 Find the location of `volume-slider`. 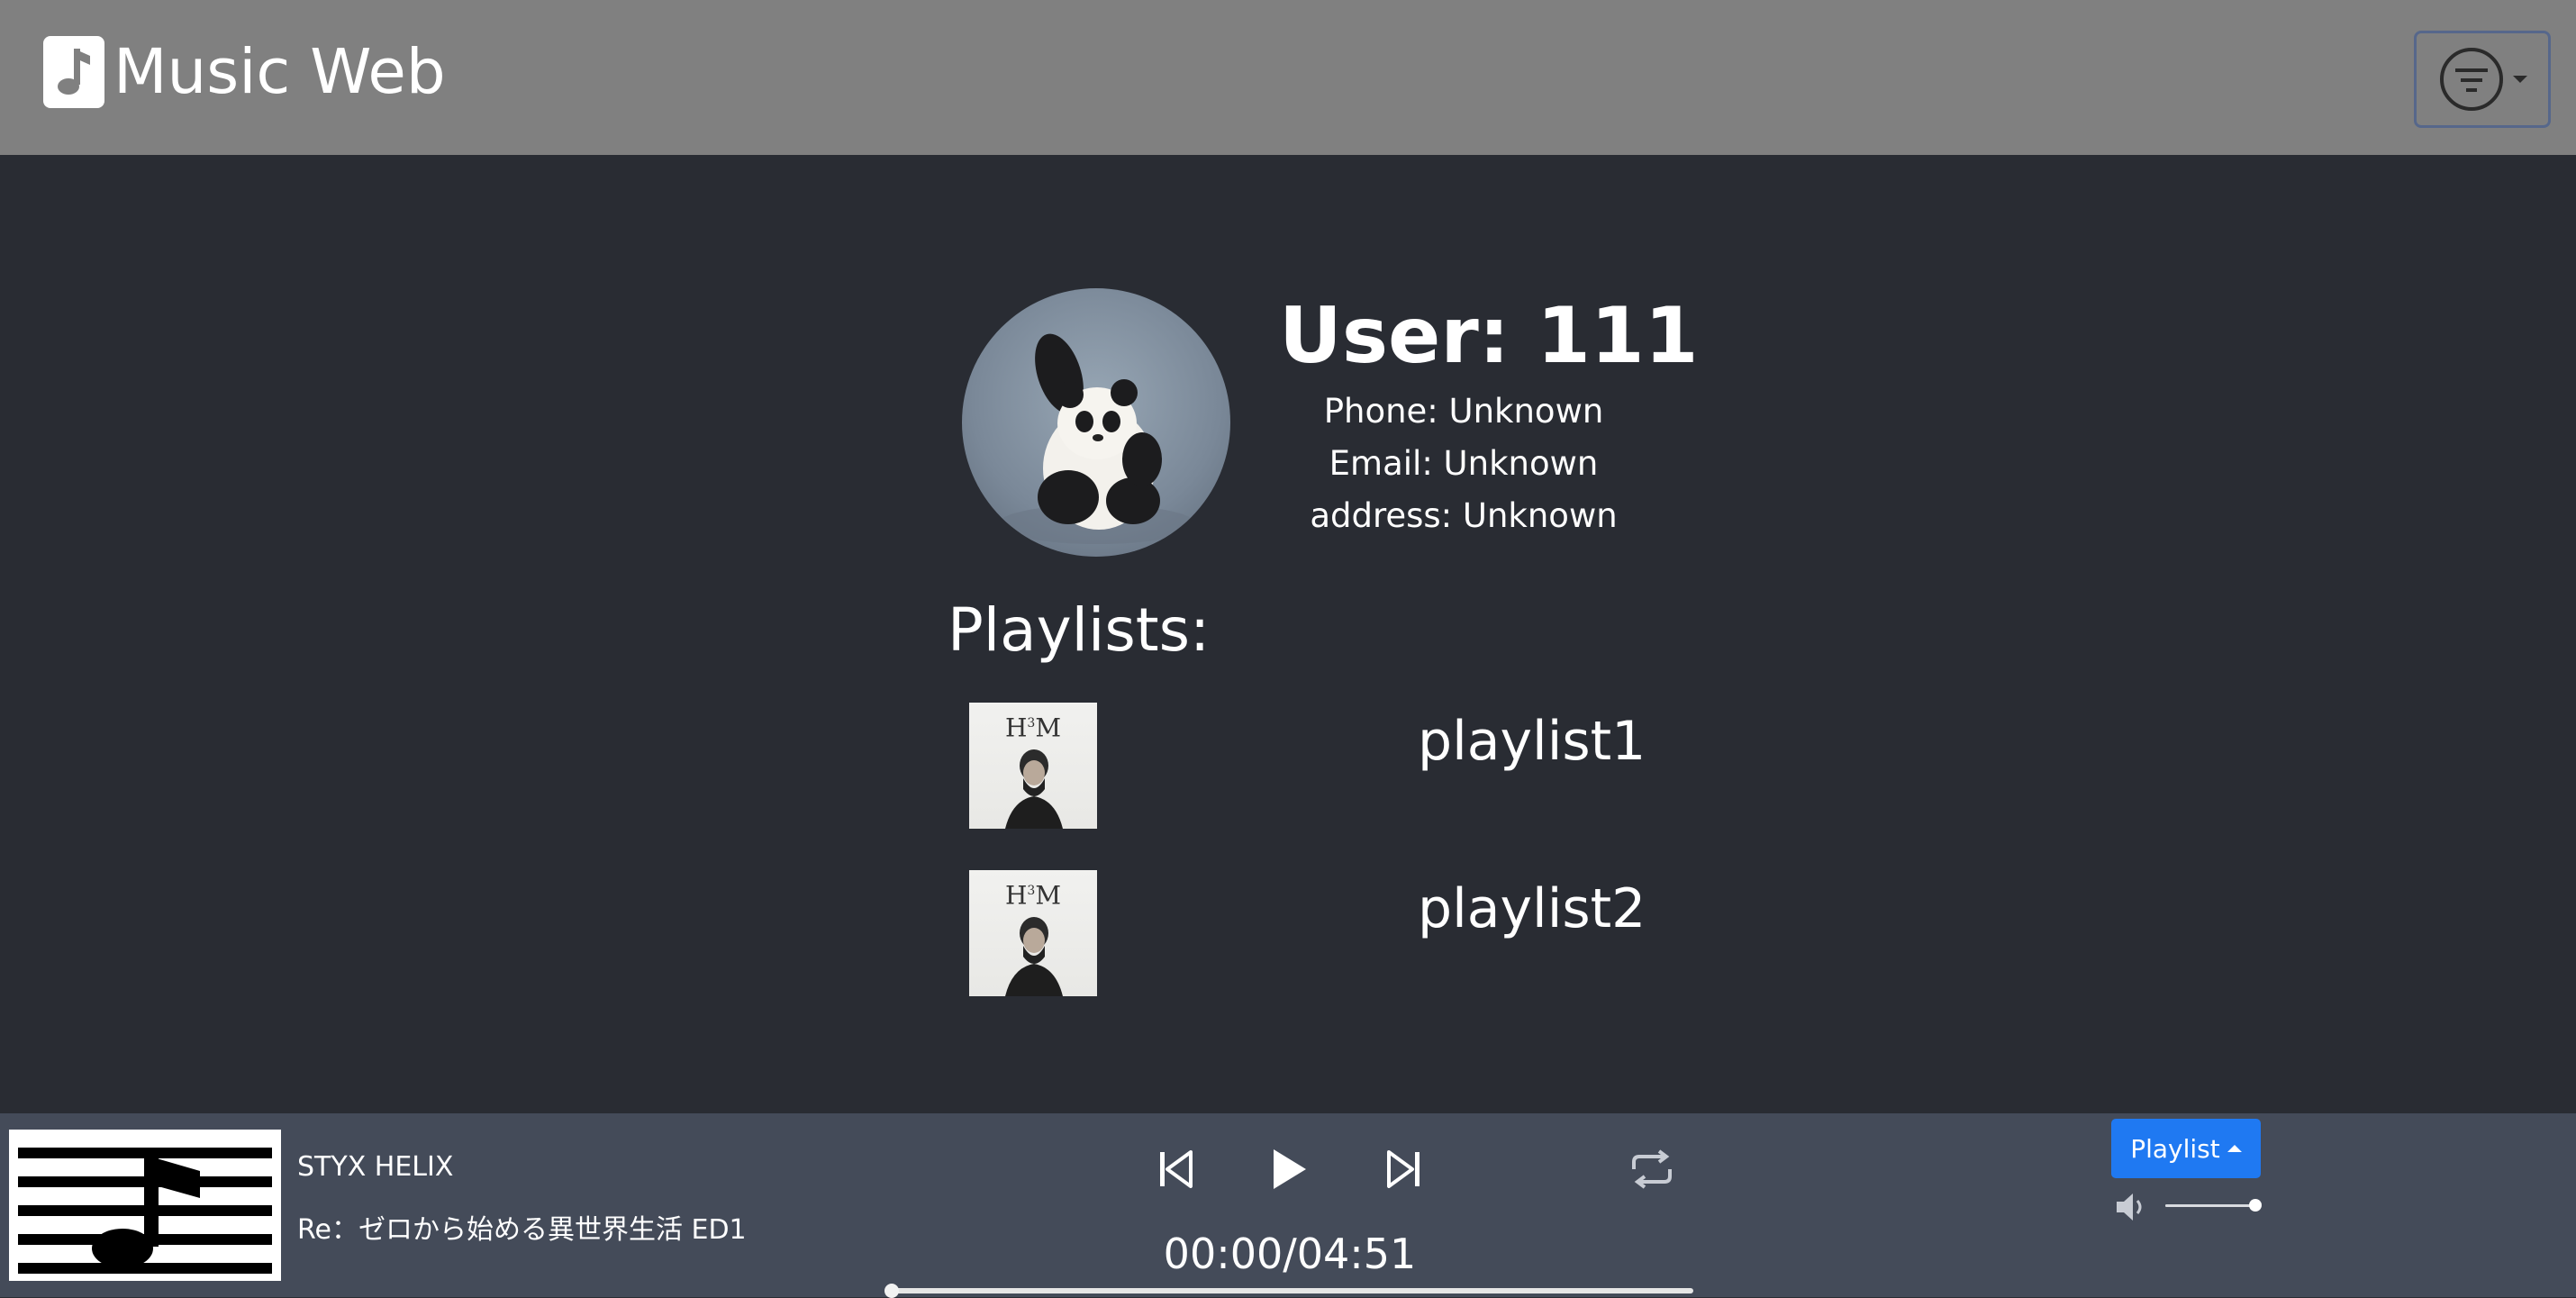

volume-slider is located at coordinates (2213, 1205).